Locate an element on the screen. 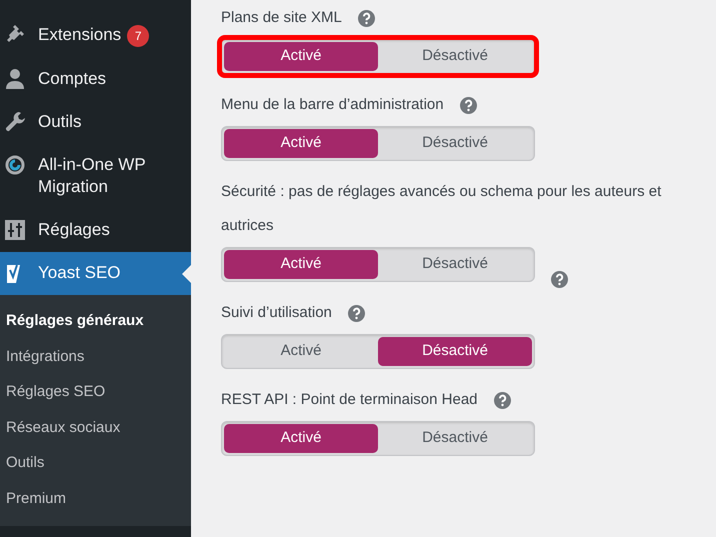  submenu-link: Outils is located at coordinates (95, 462).